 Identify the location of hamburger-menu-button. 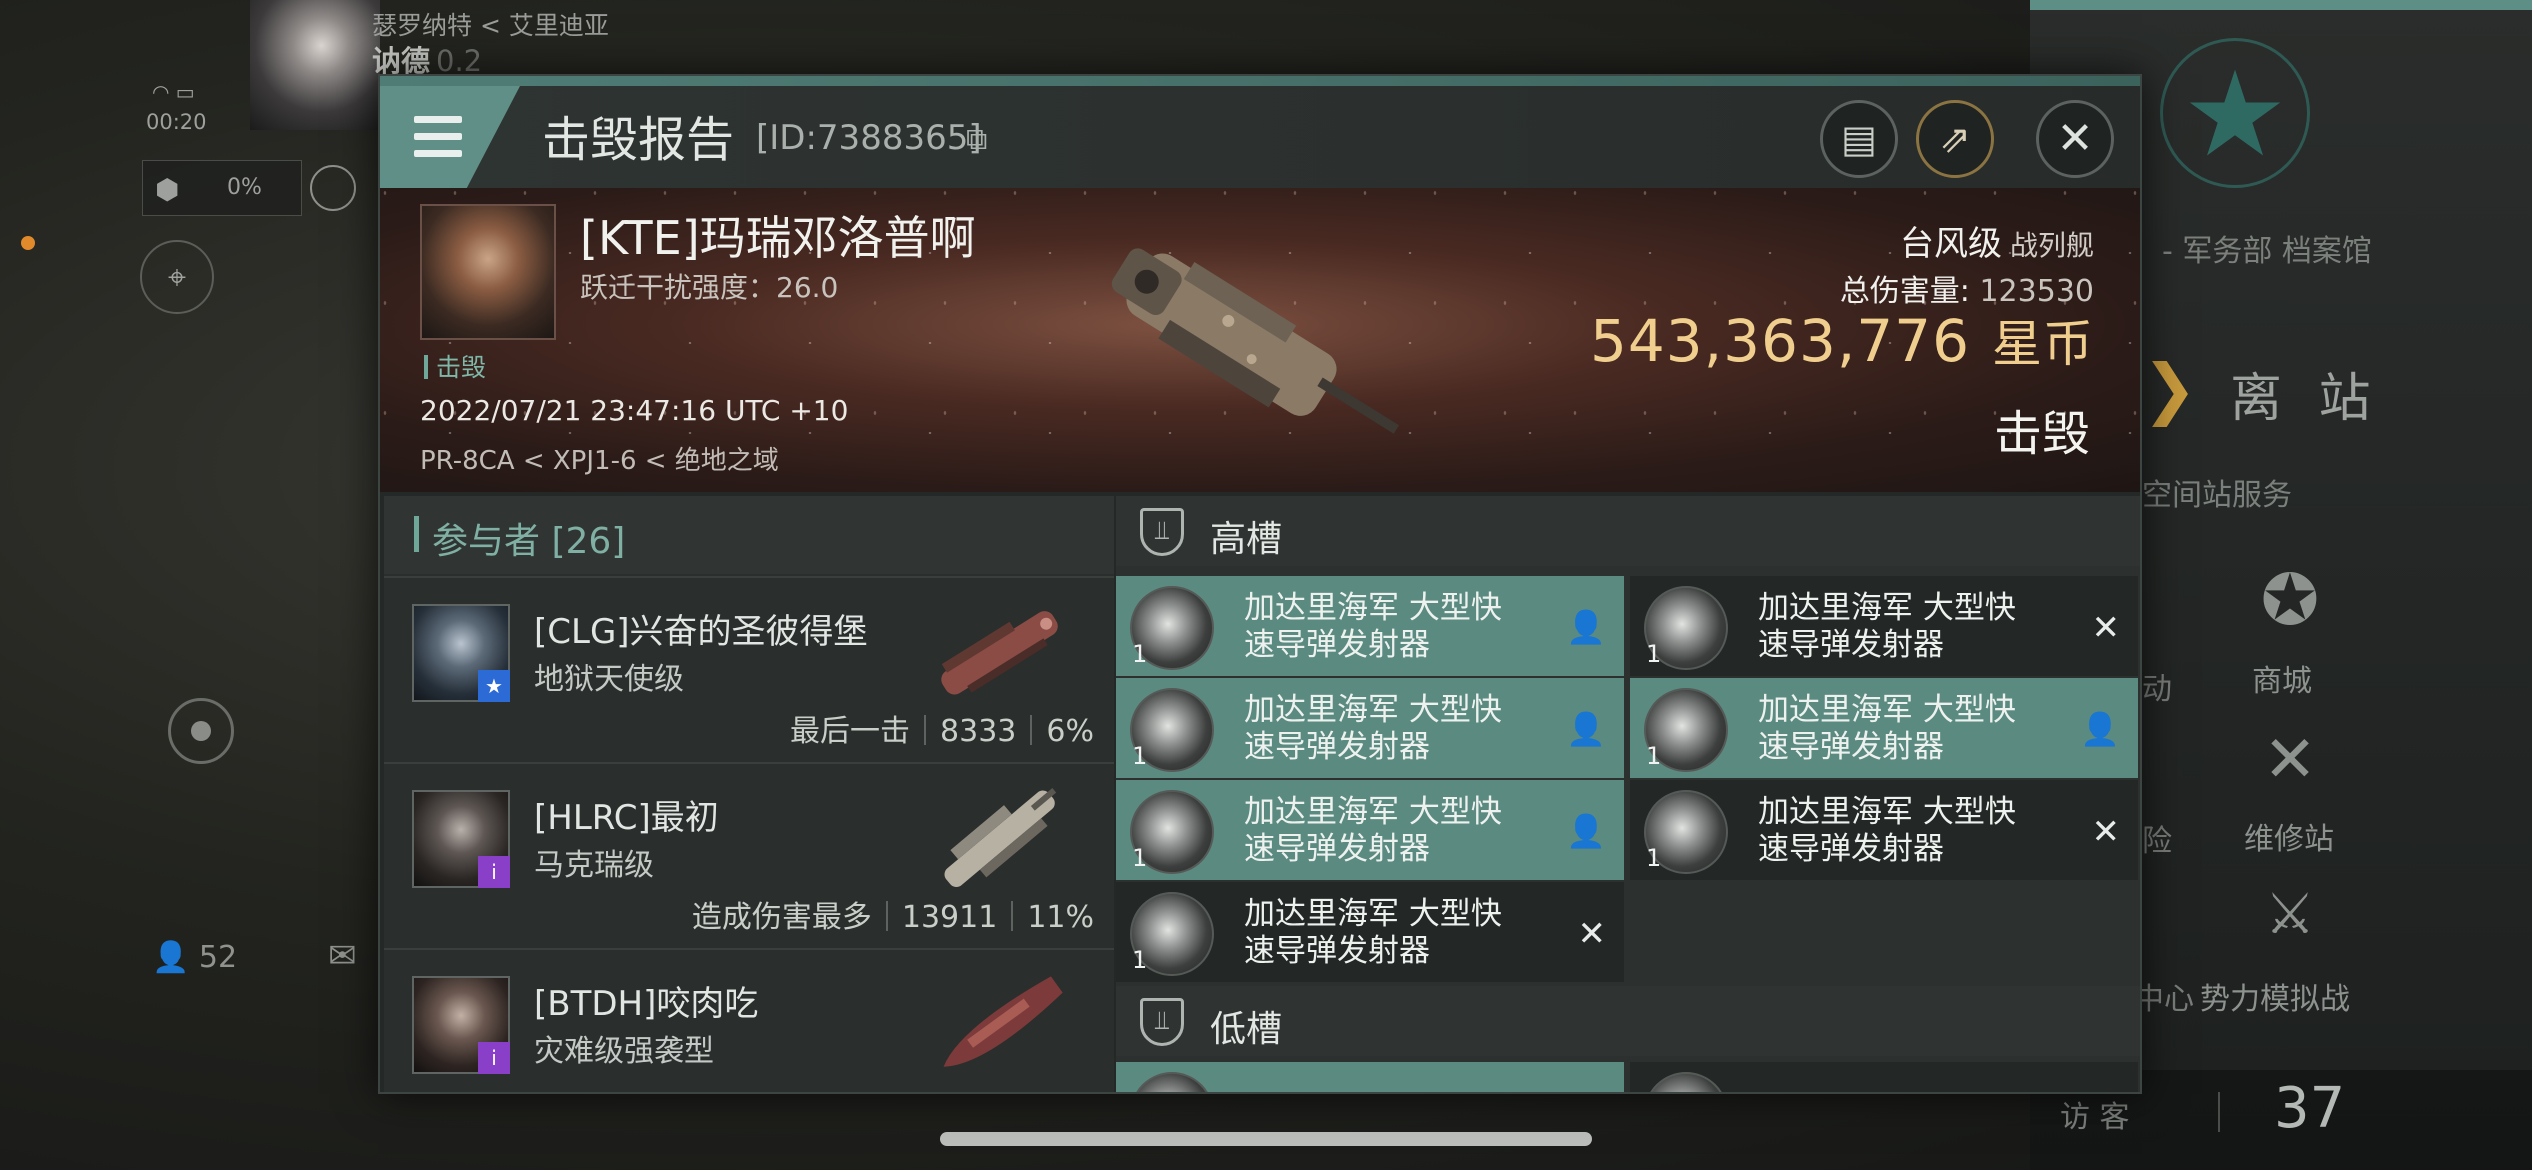
(450, 137).